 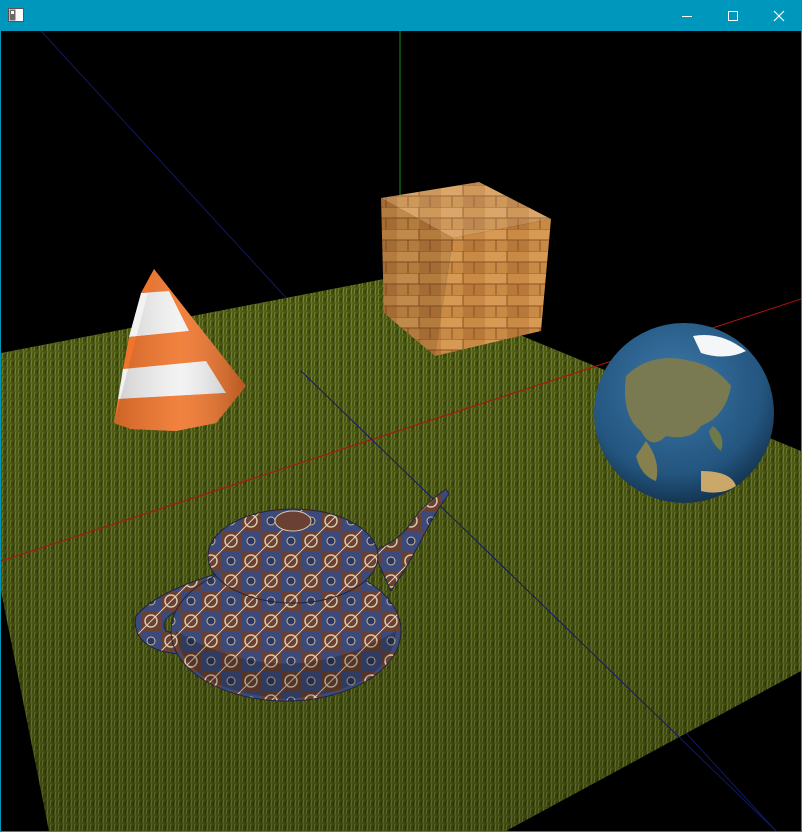 What do you see at coordinates (466, 269) in the screenshot?
I see `wooden-crate` at bounding box center [466, 269].